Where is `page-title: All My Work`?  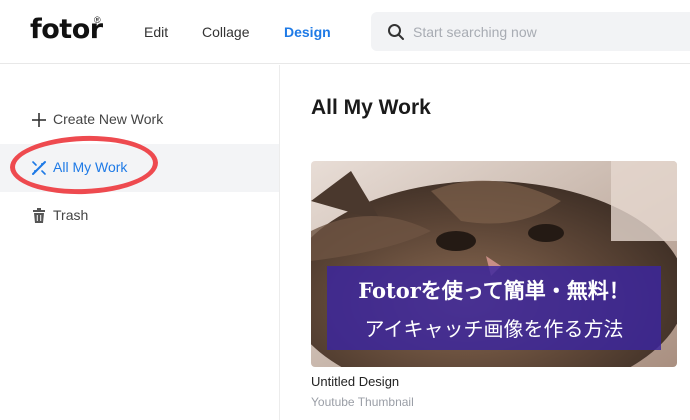 page-title: All My Work is located at coordinates (371, 107).